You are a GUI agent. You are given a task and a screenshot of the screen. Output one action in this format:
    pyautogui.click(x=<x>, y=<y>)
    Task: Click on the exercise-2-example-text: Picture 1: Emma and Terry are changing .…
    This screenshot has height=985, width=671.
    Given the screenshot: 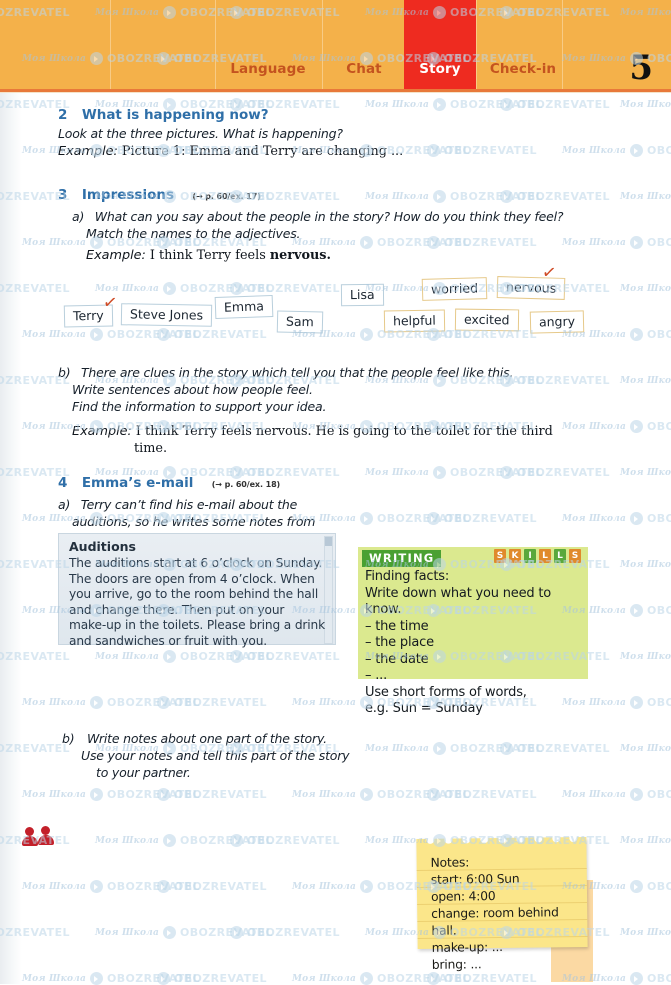 What is the action you would take?
    pyautogui.click(x=262, y=151)
    